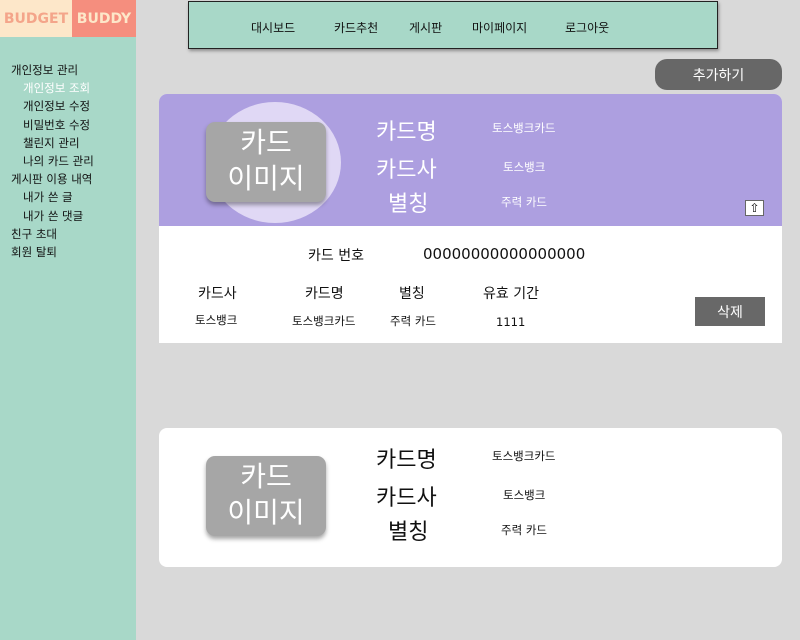  Describe the element at coordinates (324, 294) in the screenshot. I see `detail-header-name: 카드명` at that location.